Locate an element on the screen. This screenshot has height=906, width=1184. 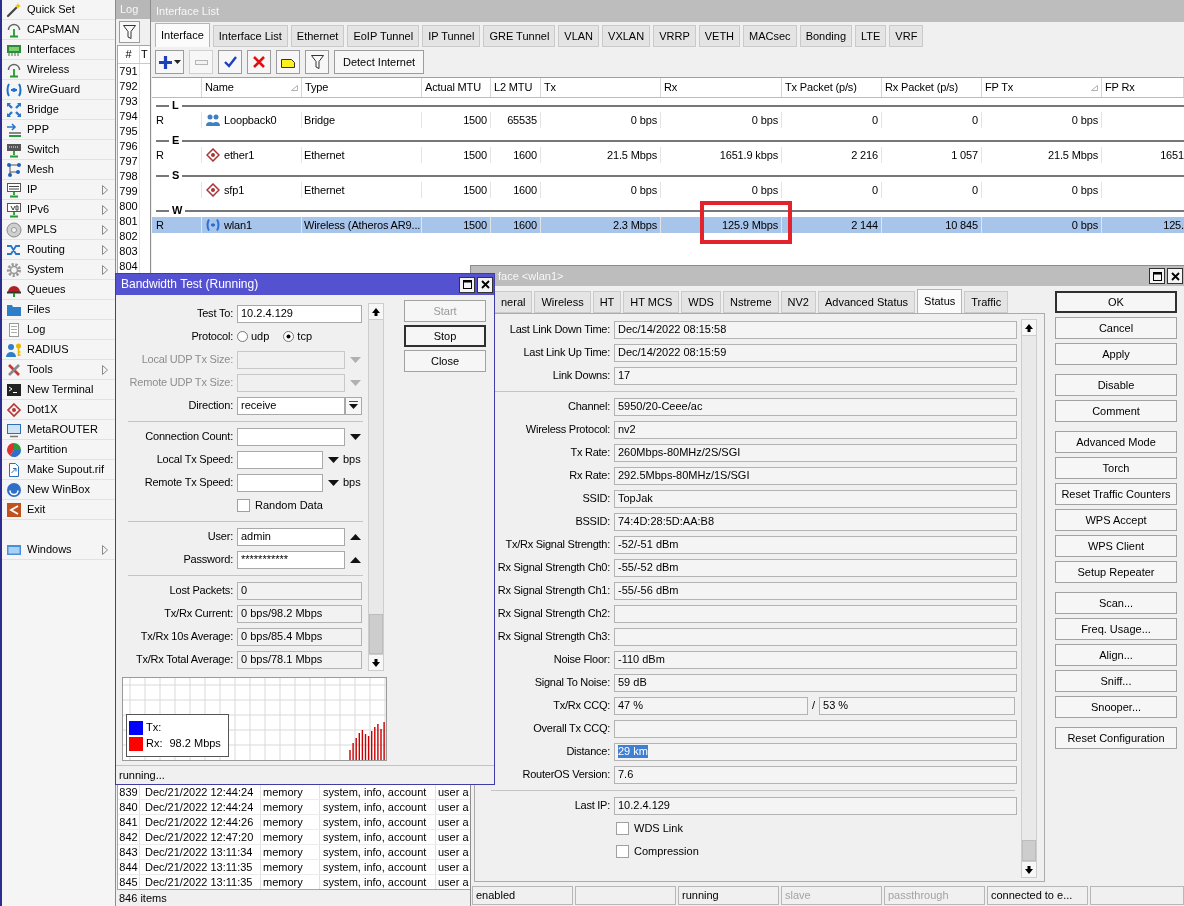
action-button: Apply is located at coordinates (1116, 354).